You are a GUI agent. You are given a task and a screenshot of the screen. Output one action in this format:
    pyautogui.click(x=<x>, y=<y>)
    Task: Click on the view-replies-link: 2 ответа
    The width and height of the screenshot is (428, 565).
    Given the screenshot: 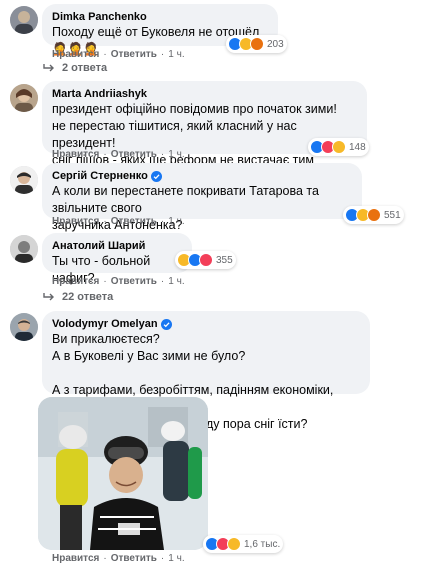 What is the action you would take?
    pyautogui.click(x=74, y=68)
    